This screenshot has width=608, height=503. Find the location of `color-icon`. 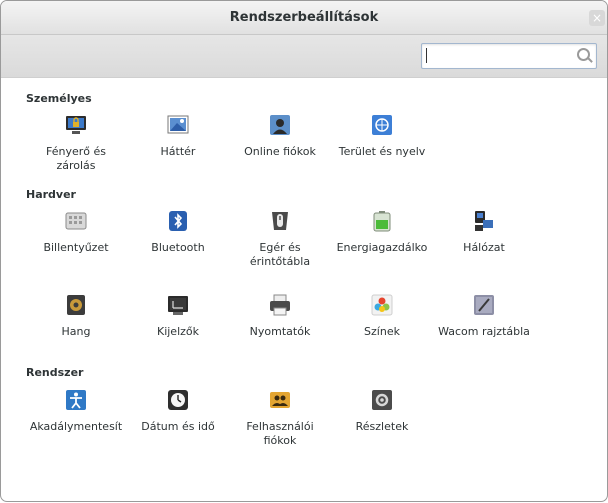

color-icon is located at coordinates (382, 305).